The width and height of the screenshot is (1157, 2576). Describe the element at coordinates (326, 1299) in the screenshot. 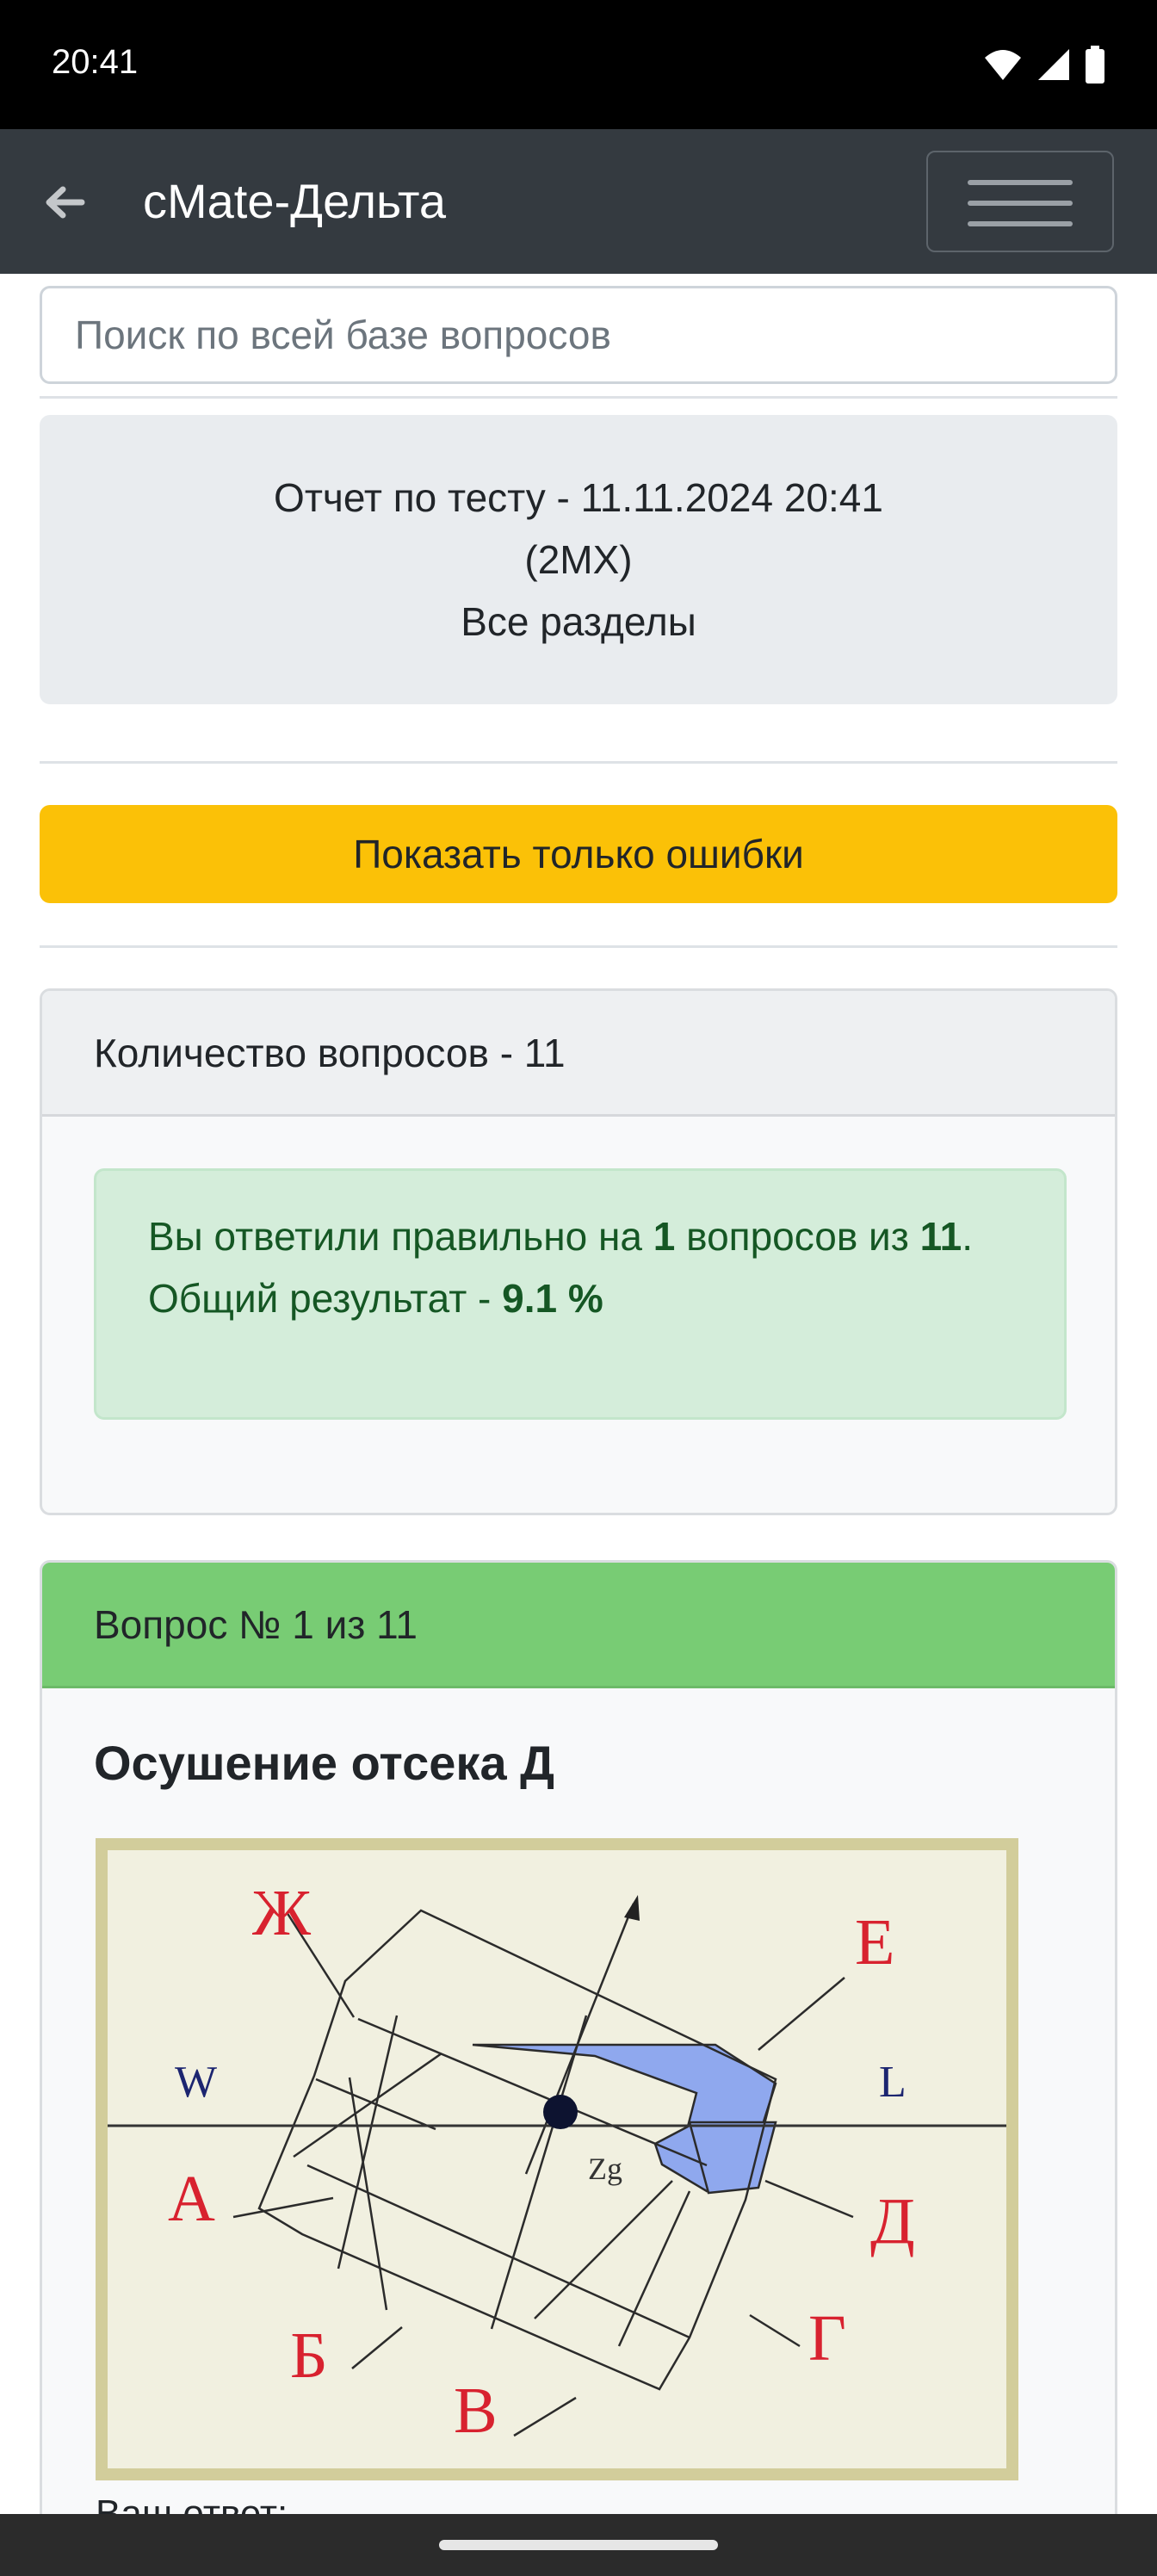

I see `result-label: Общий результат -` at that location.